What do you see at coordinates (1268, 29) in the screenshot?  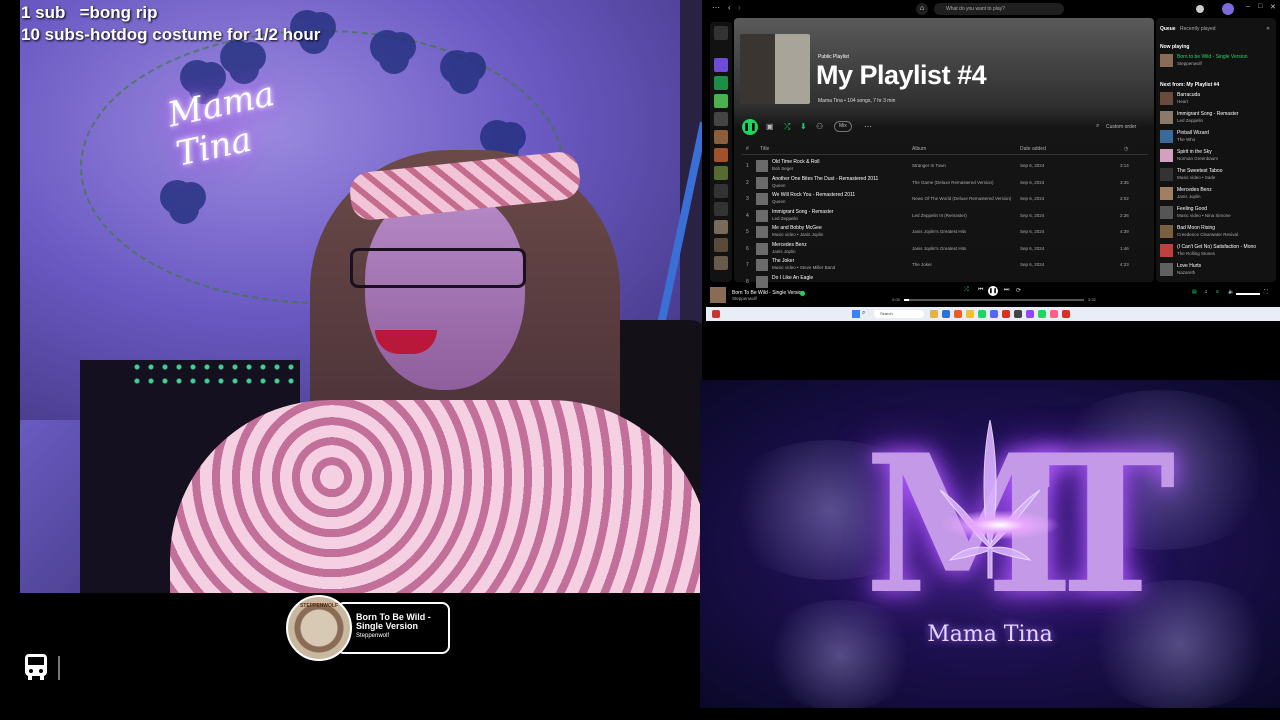 I see `close-icon: ✕` at bounding box center [1268, 29].